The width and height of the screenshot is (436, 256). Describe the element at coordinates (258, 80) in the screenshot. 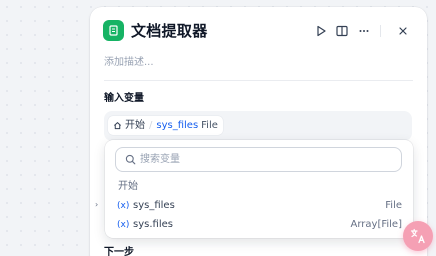

I see `divider` at that location.